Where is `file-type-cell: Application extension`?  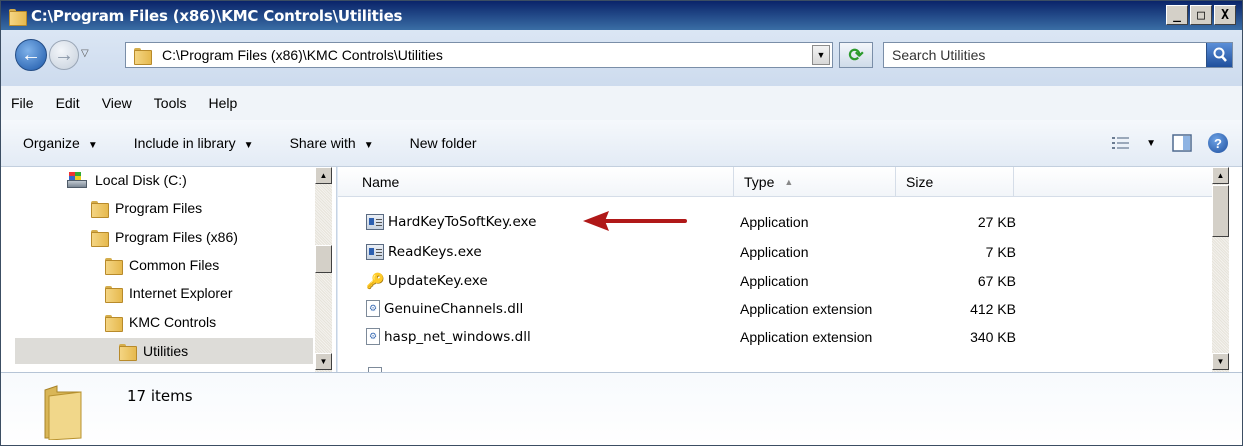 file-type-cell: Application extension is located at coordinates (806, 308).